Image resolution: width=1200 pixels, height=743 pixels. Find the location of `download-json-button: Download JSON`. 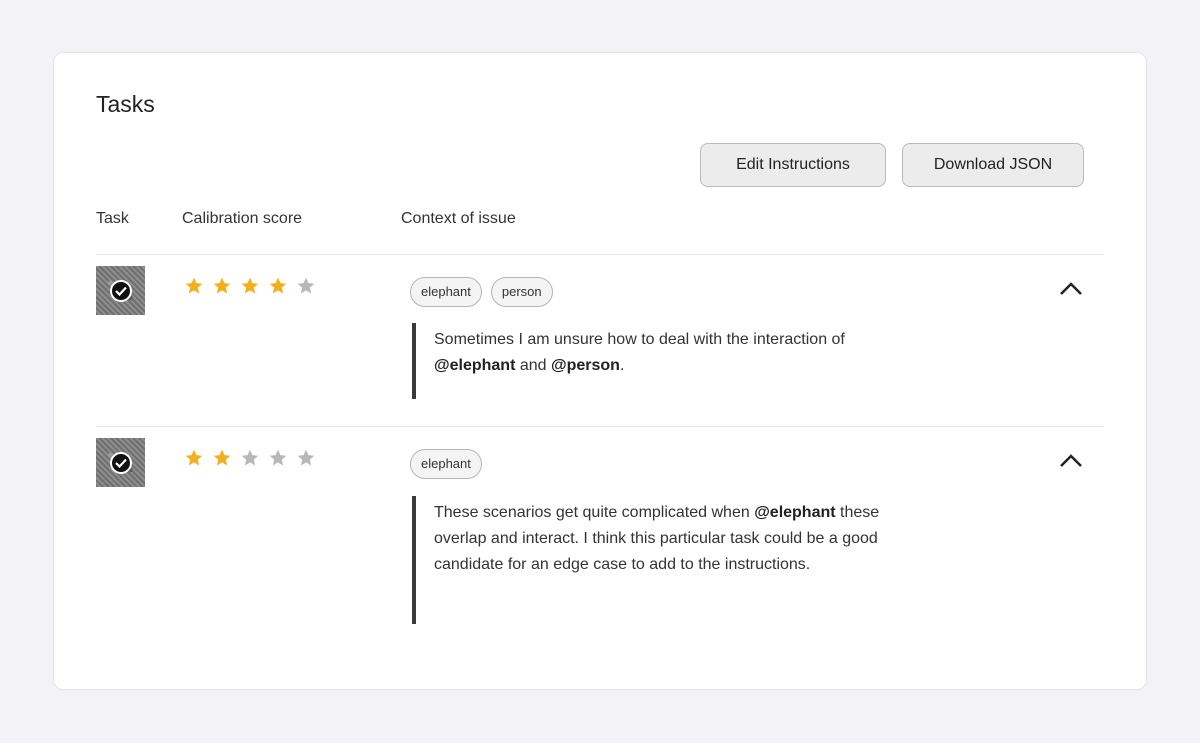

download-json-button: Download JSON is located at coordinates (993, 165).